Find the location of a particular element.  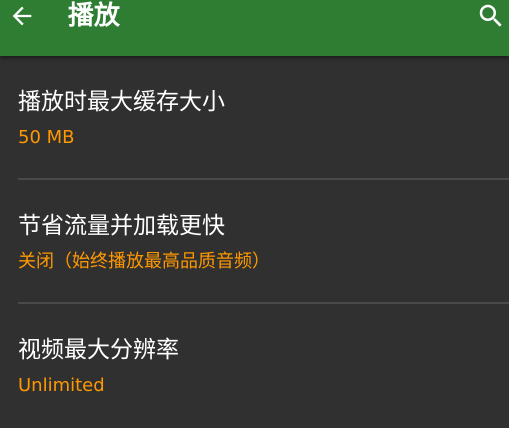

pref-summary: 关闭（始终播放最高品质音频） is located at coordinates (144, 261).